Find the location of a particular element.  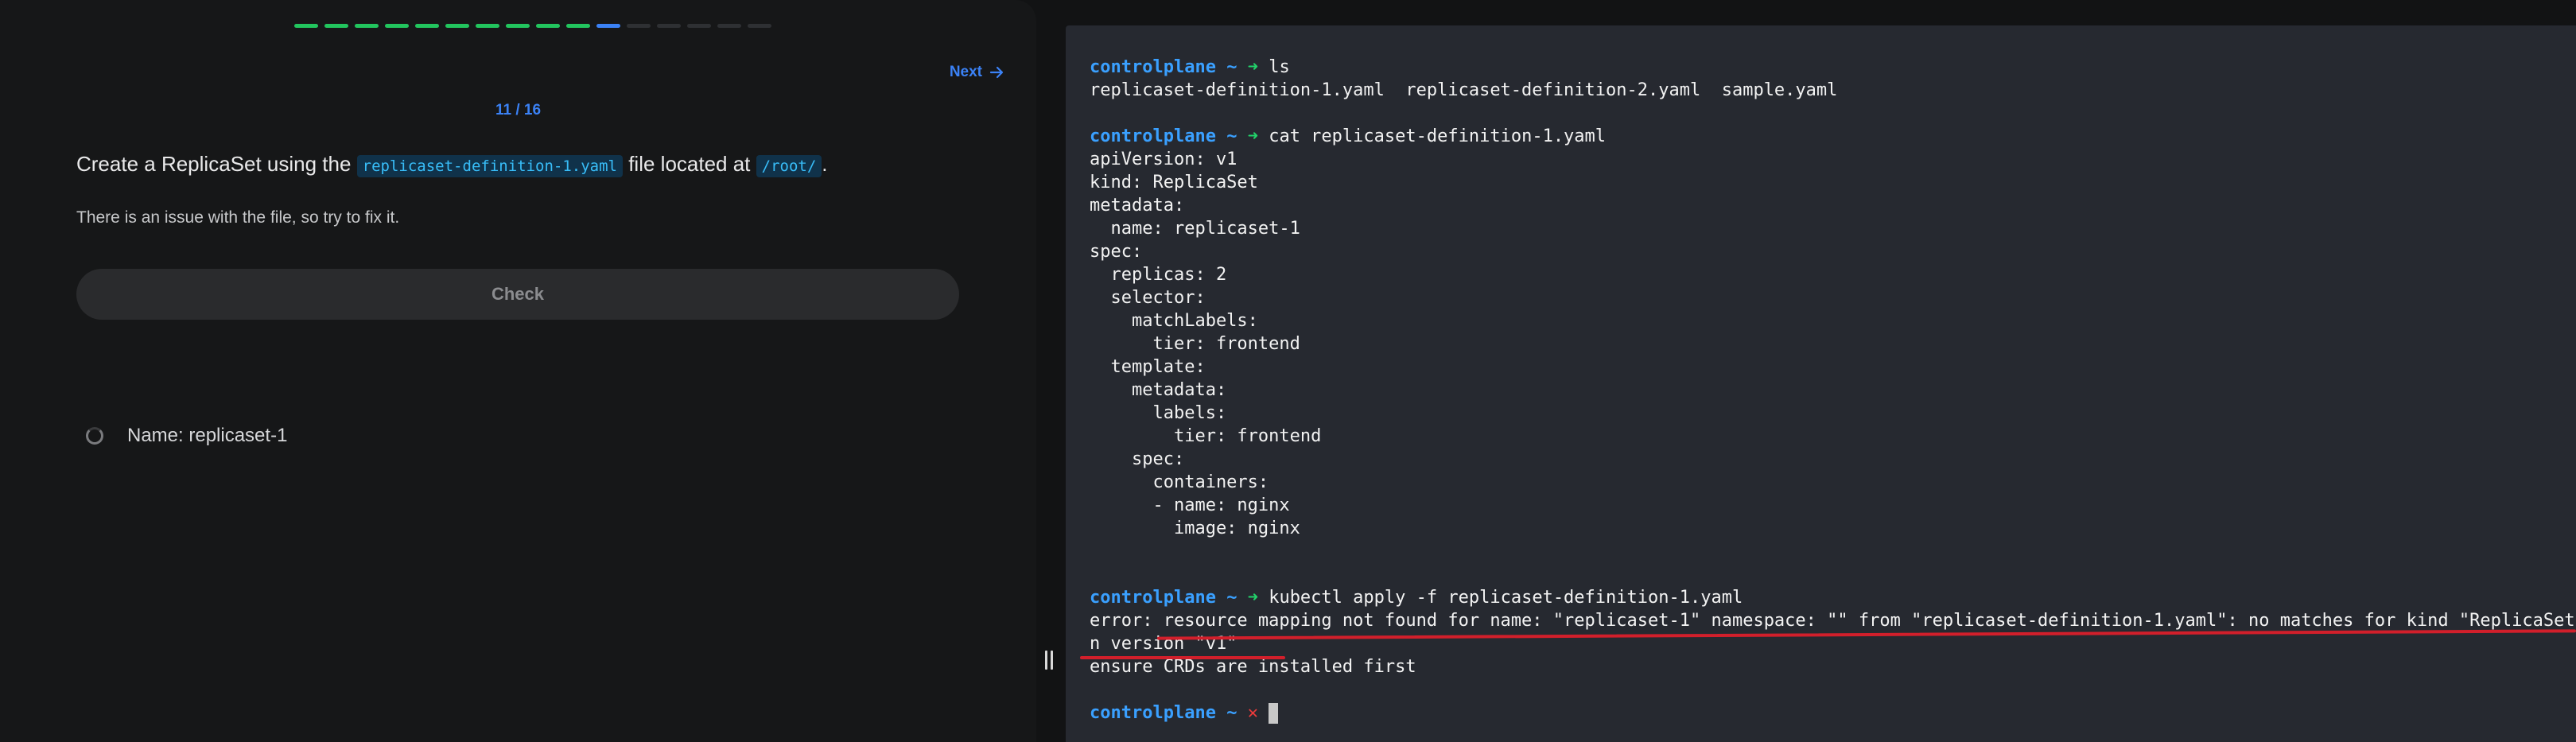

terminal-output-line: labels: is located at coordinates (1158, 413).